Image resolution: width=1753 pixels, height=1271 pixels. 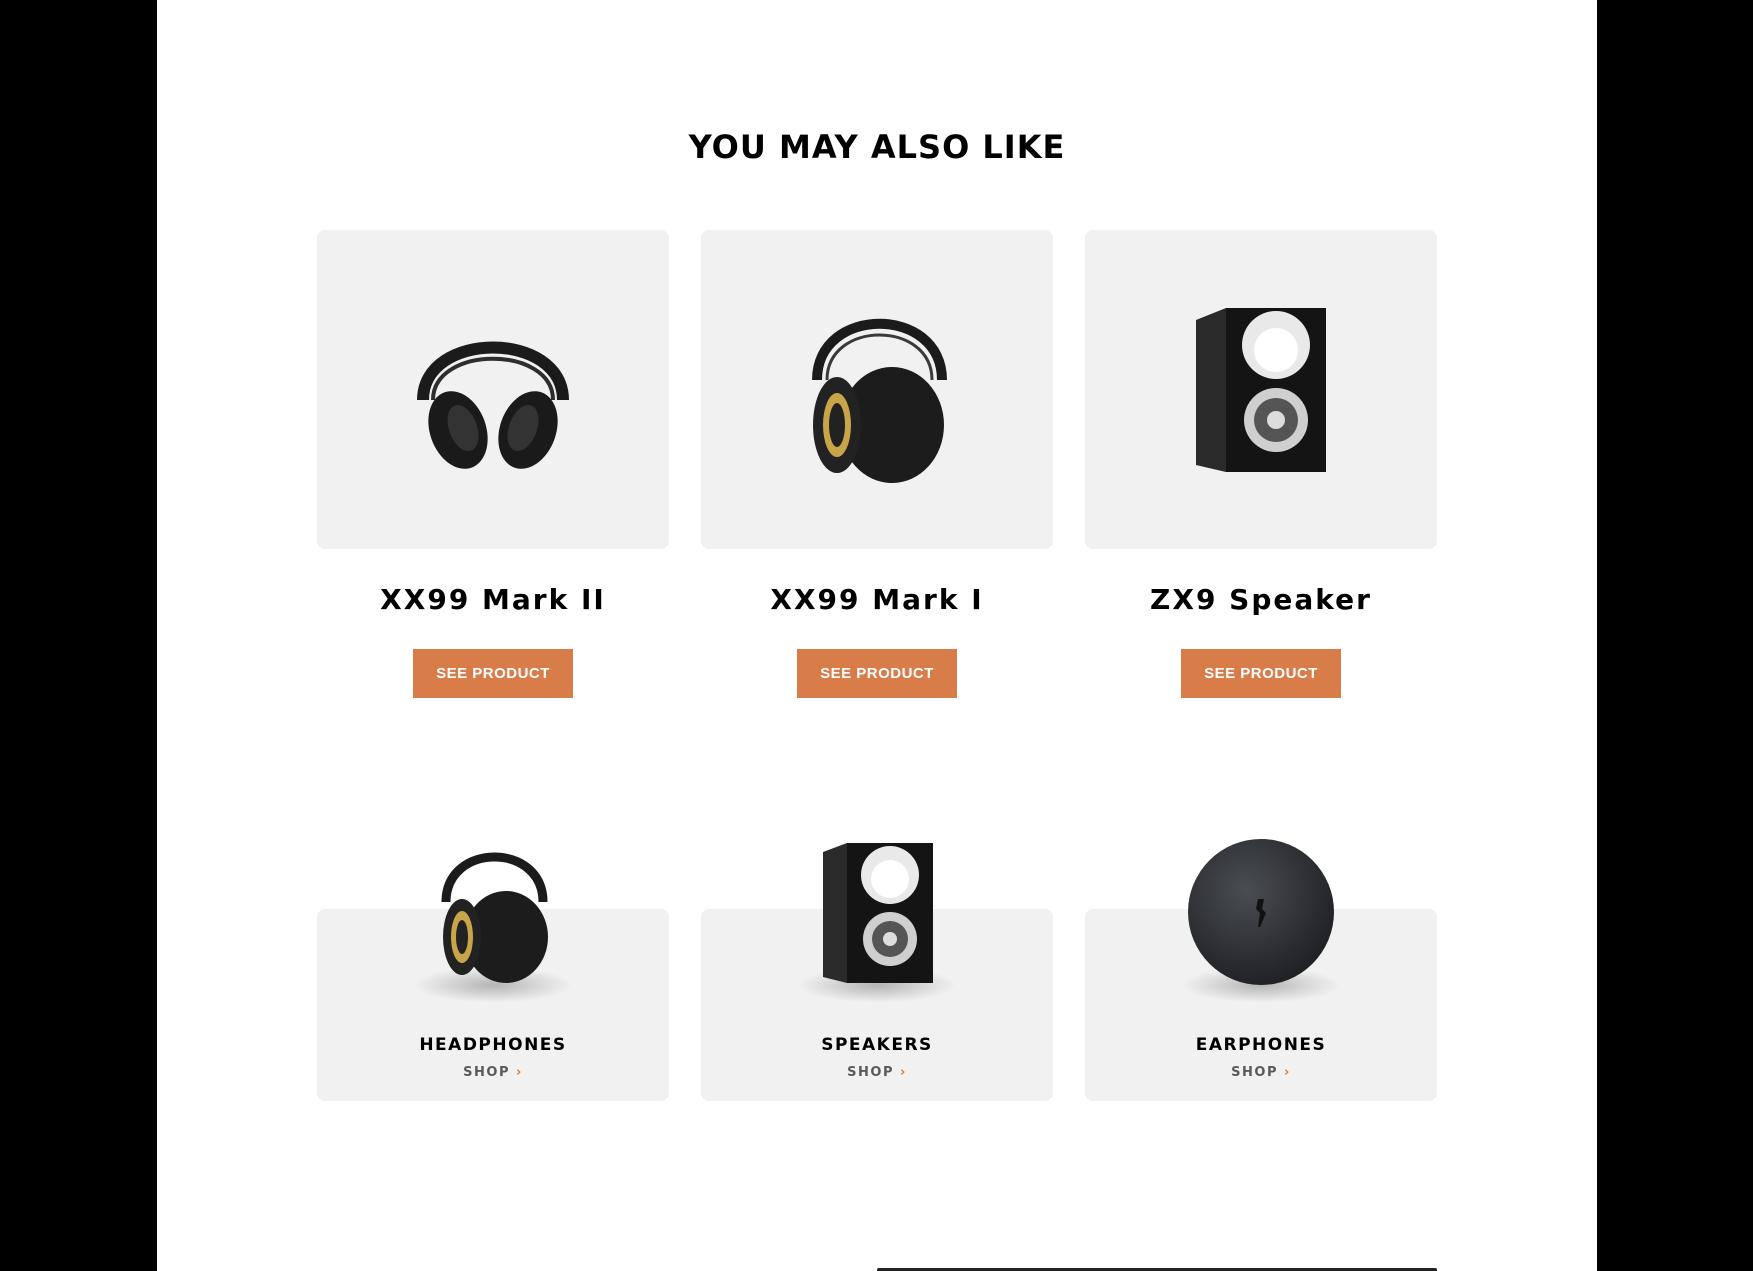 I want to click on product-name: ZX9 Speaker, so click(x=1261, y=599).